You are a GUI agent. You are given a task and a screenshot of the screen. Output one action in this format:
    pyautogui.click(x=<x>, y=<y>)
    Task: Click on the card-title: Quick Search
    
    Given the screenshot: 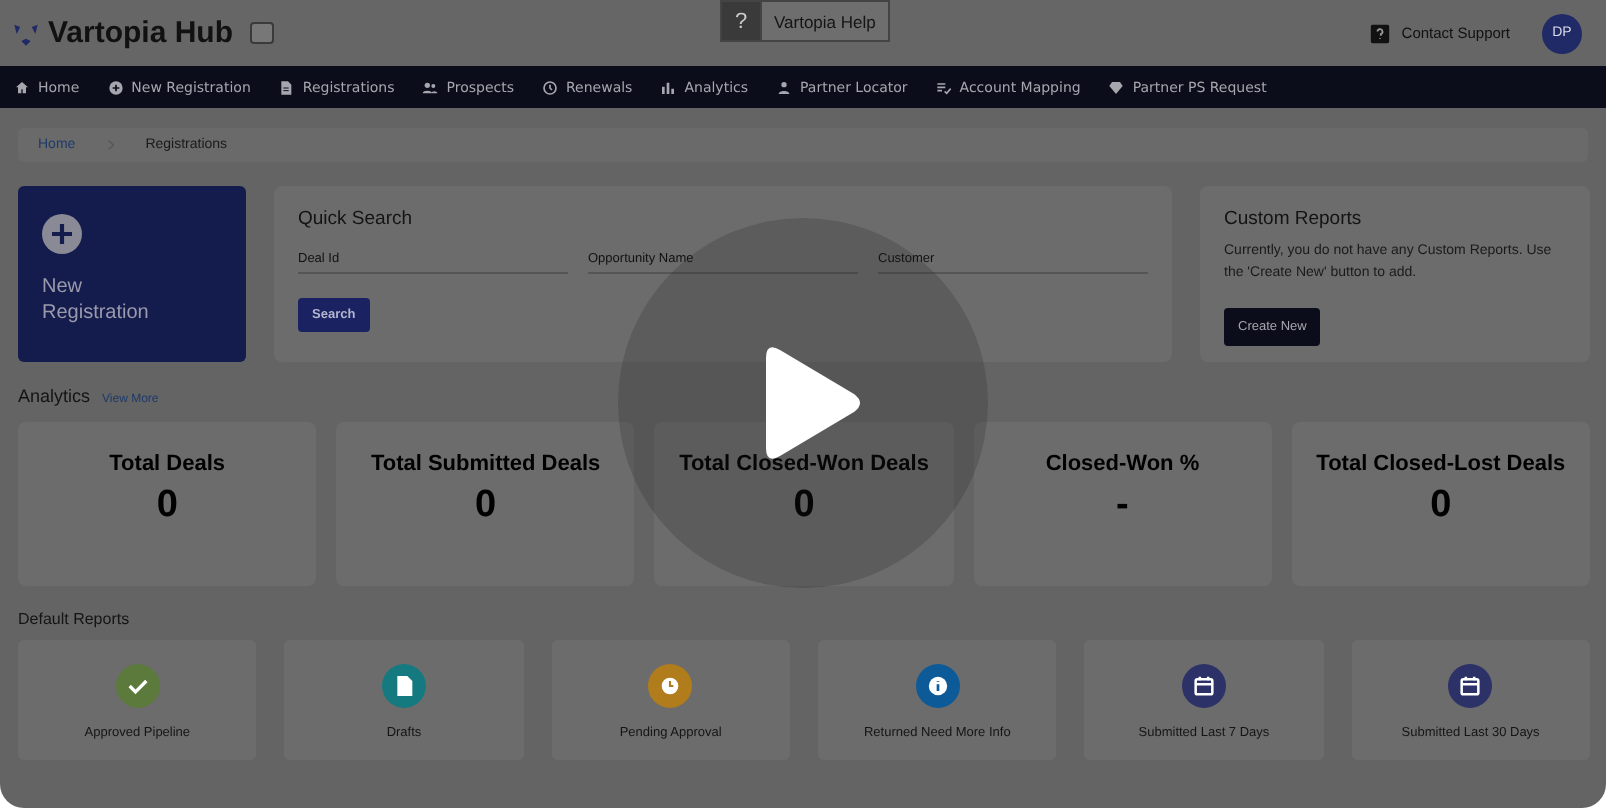 What is the action you would take?
    pyautogui.click(x=356, y=219)
    